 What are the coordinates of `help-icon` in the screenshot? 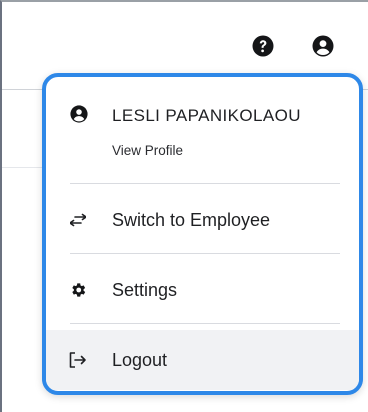 It's located at (263, 46).